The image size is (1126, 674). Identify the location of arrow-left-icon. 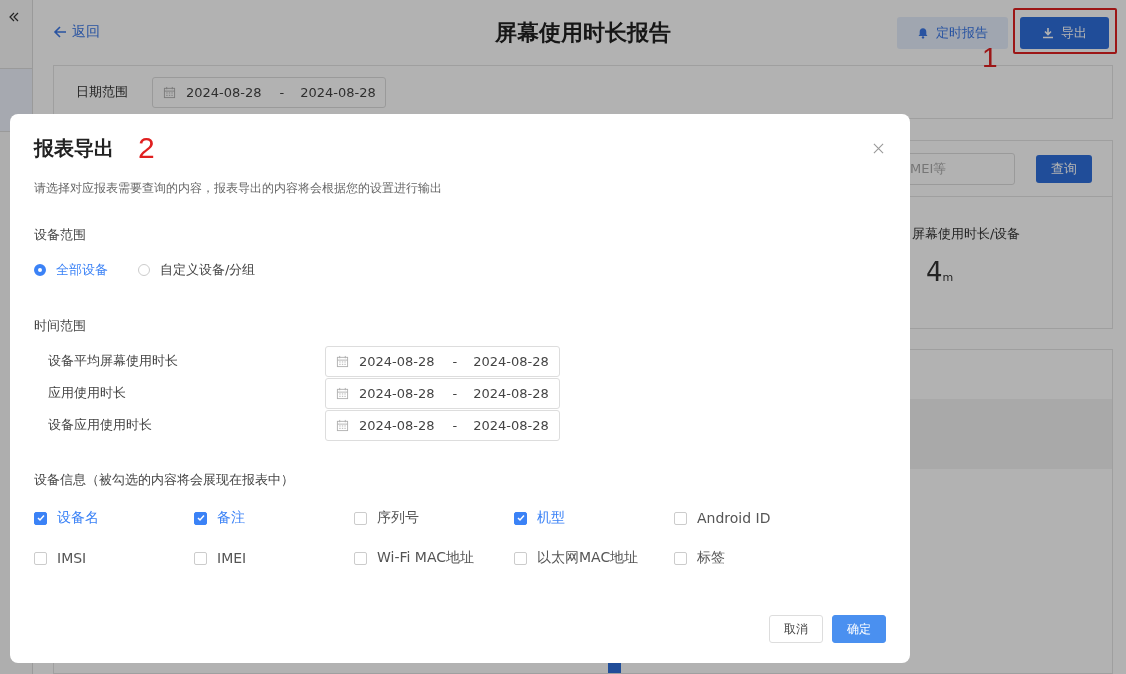
(60, 31).